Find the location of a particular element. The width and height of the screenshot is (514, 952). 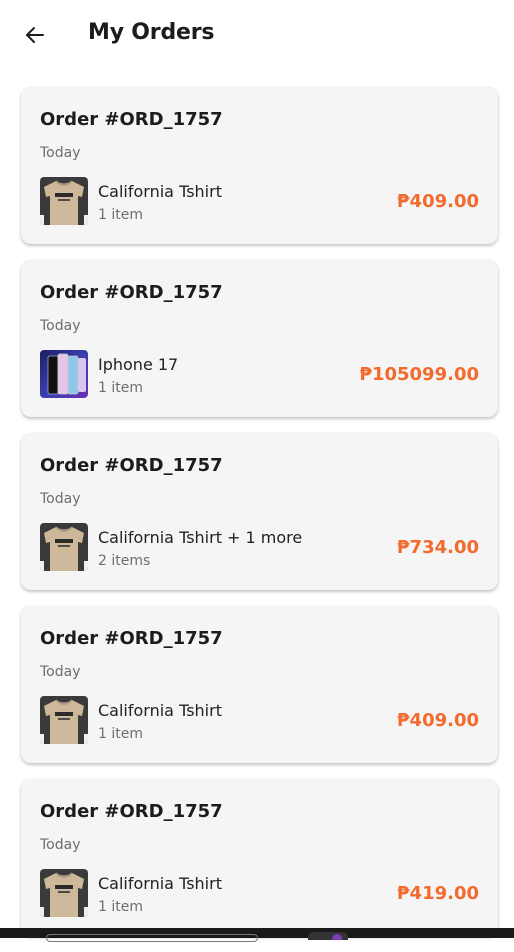

arrow-left-icon is located at coordinates (35, 35).